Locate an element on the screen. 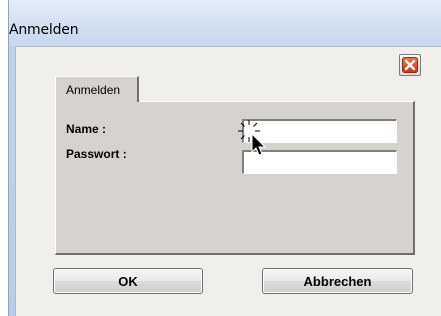 This screenshot has height=316, width=441. close-button is located at coordinates (410, 65).